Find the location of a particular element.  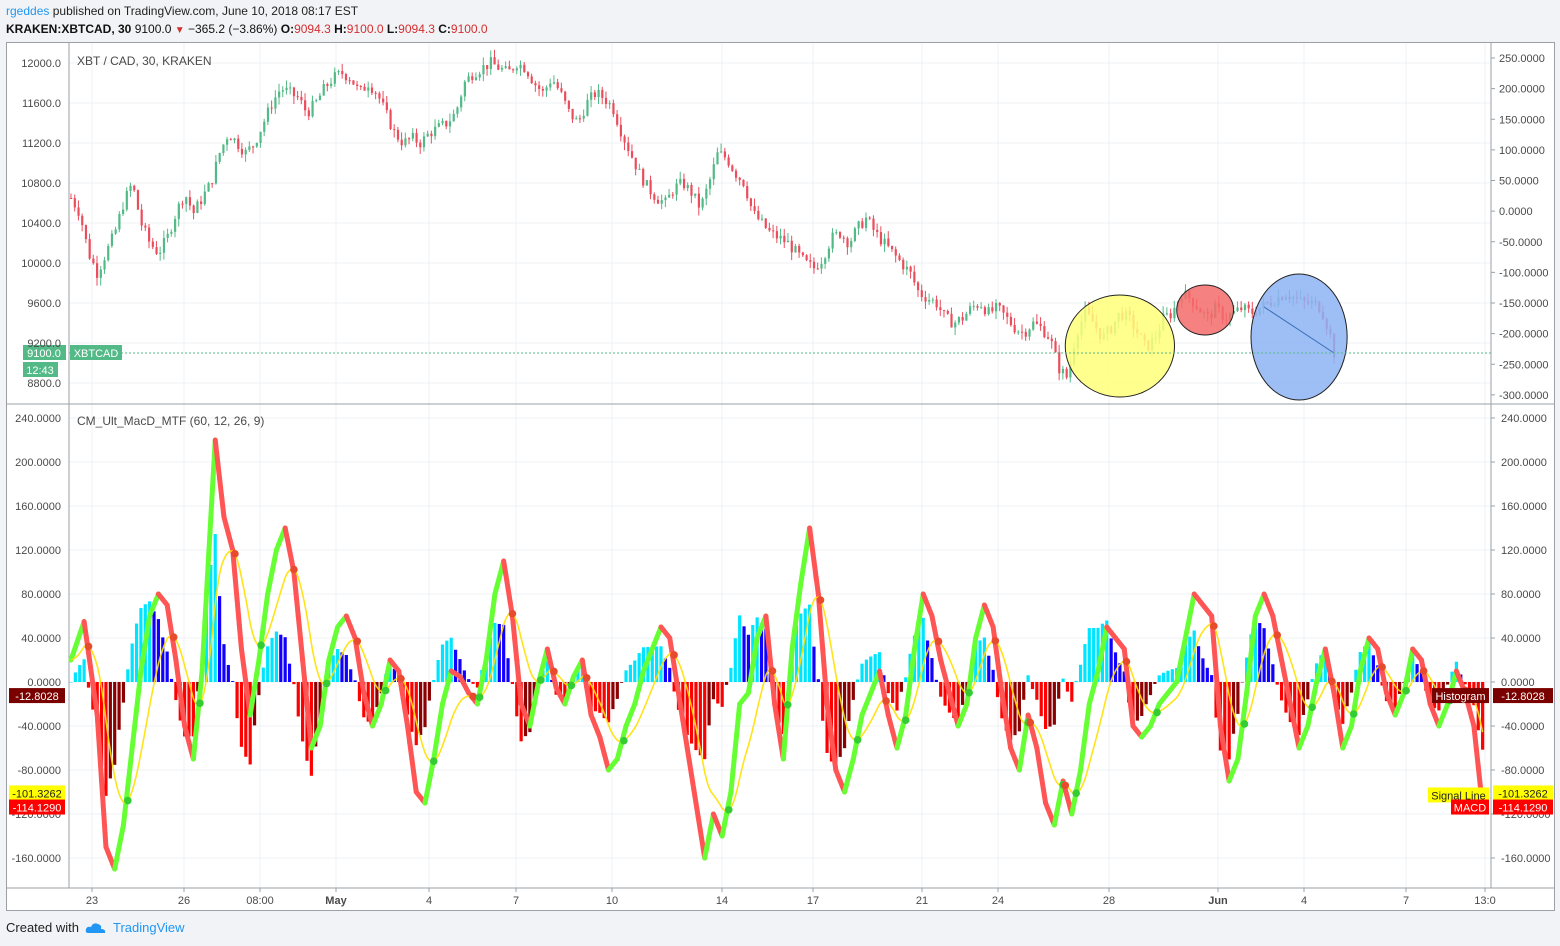

price-axis-label: 11600.0 is located at coordinates (41, 104).